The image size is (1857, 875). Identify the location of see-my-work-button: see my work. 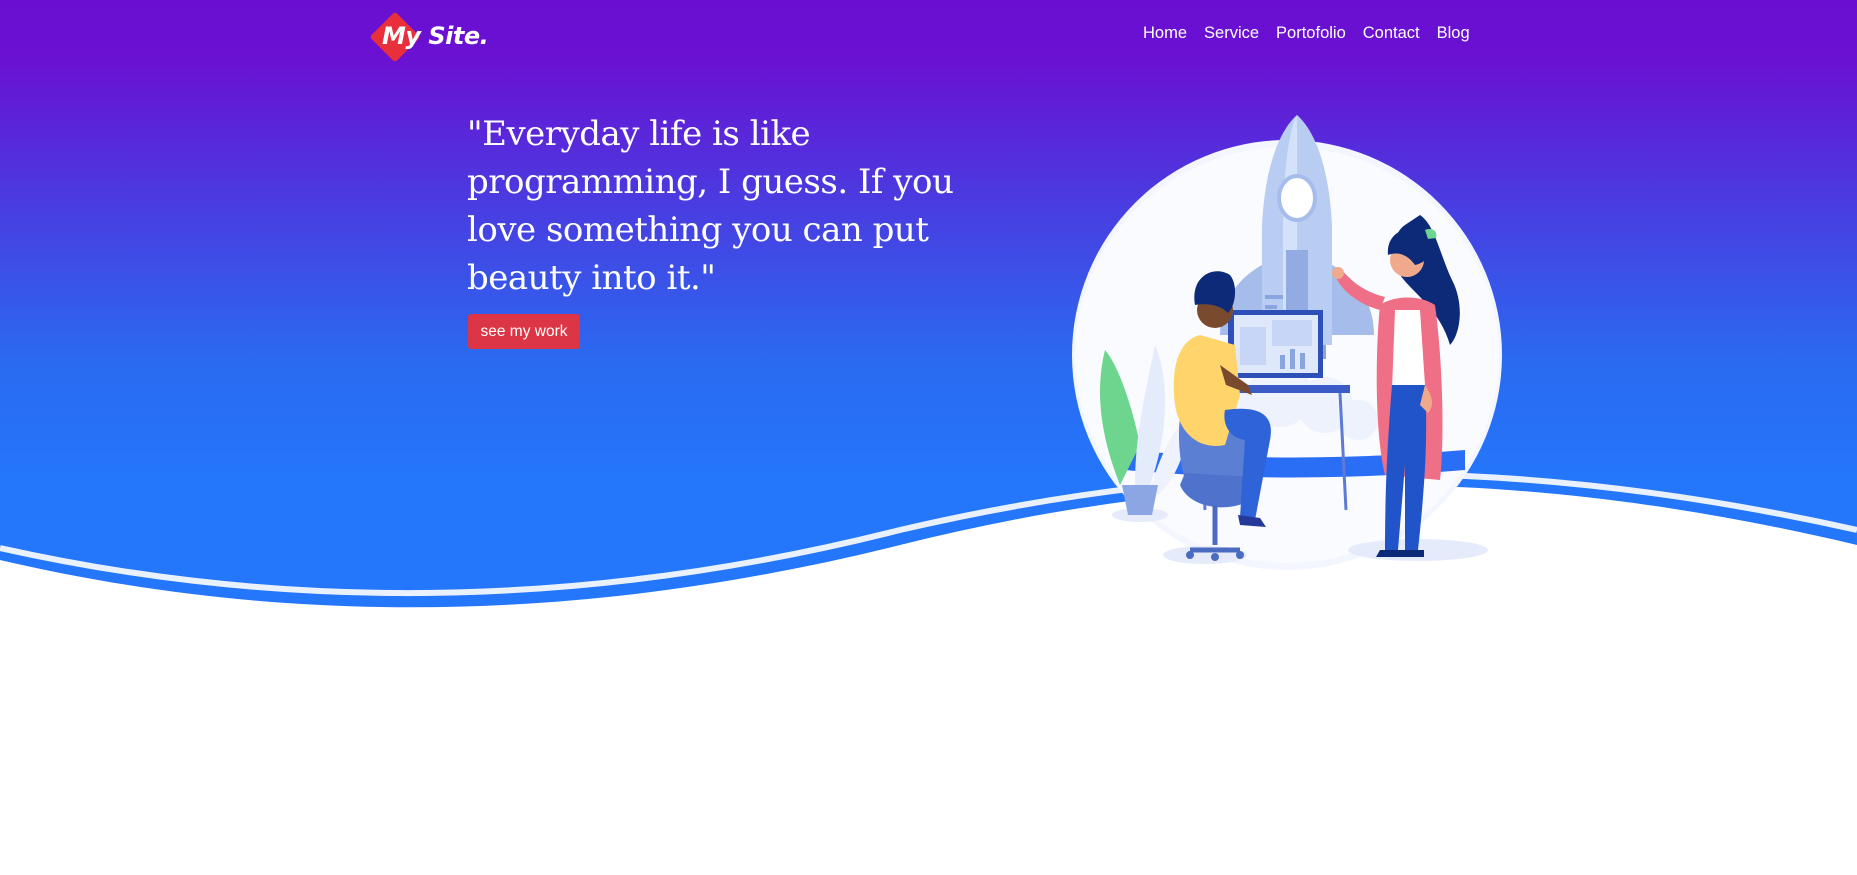
(524, 331).